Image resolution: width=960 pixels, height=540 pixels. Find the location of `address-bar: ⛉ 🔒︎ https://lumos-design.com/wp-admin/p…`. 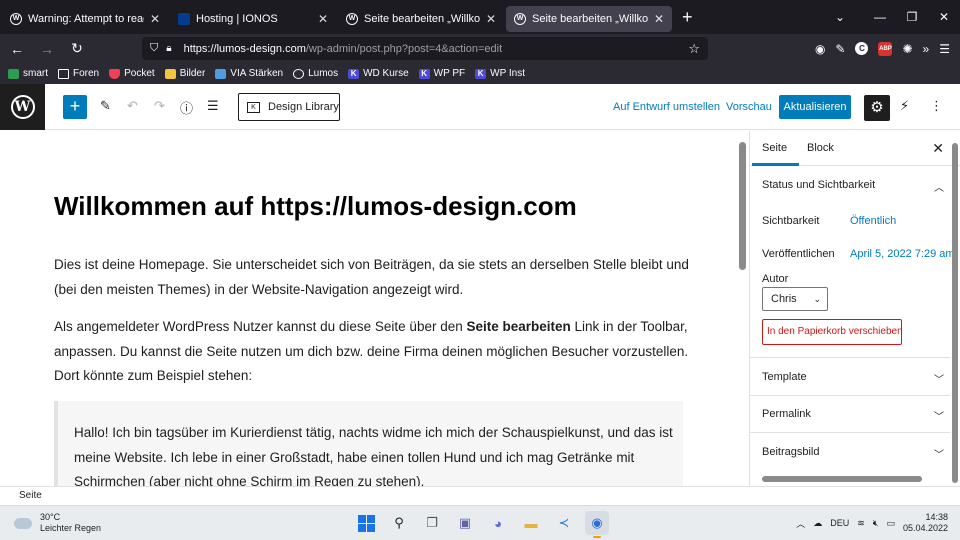

address-bar: ⛉ 🔒︎ https://lumos-design.com/wp-admin/p… is located at coordinates (425, 48).